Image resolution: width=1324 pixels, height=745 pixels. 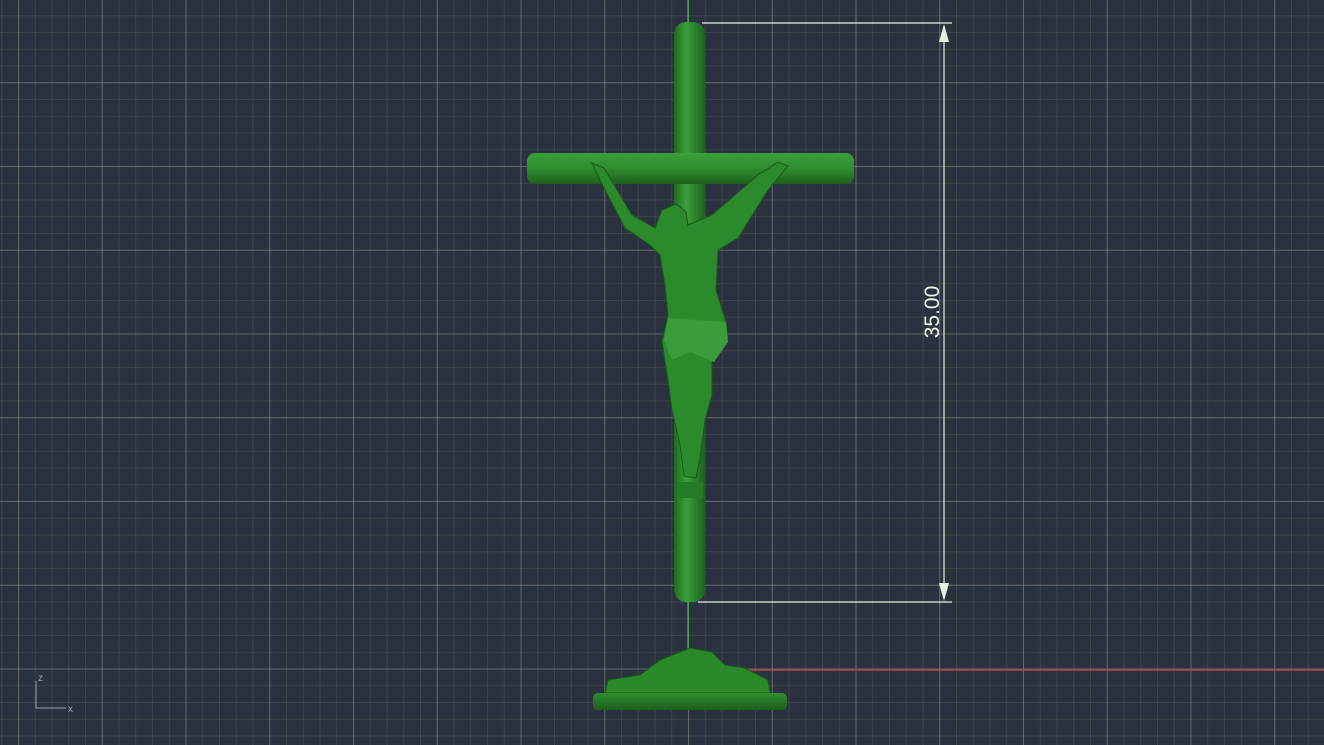 What do you see at coordinates (690, 701) in the screenshot?
I see `base-plinth` at bounding box center [690, 701].